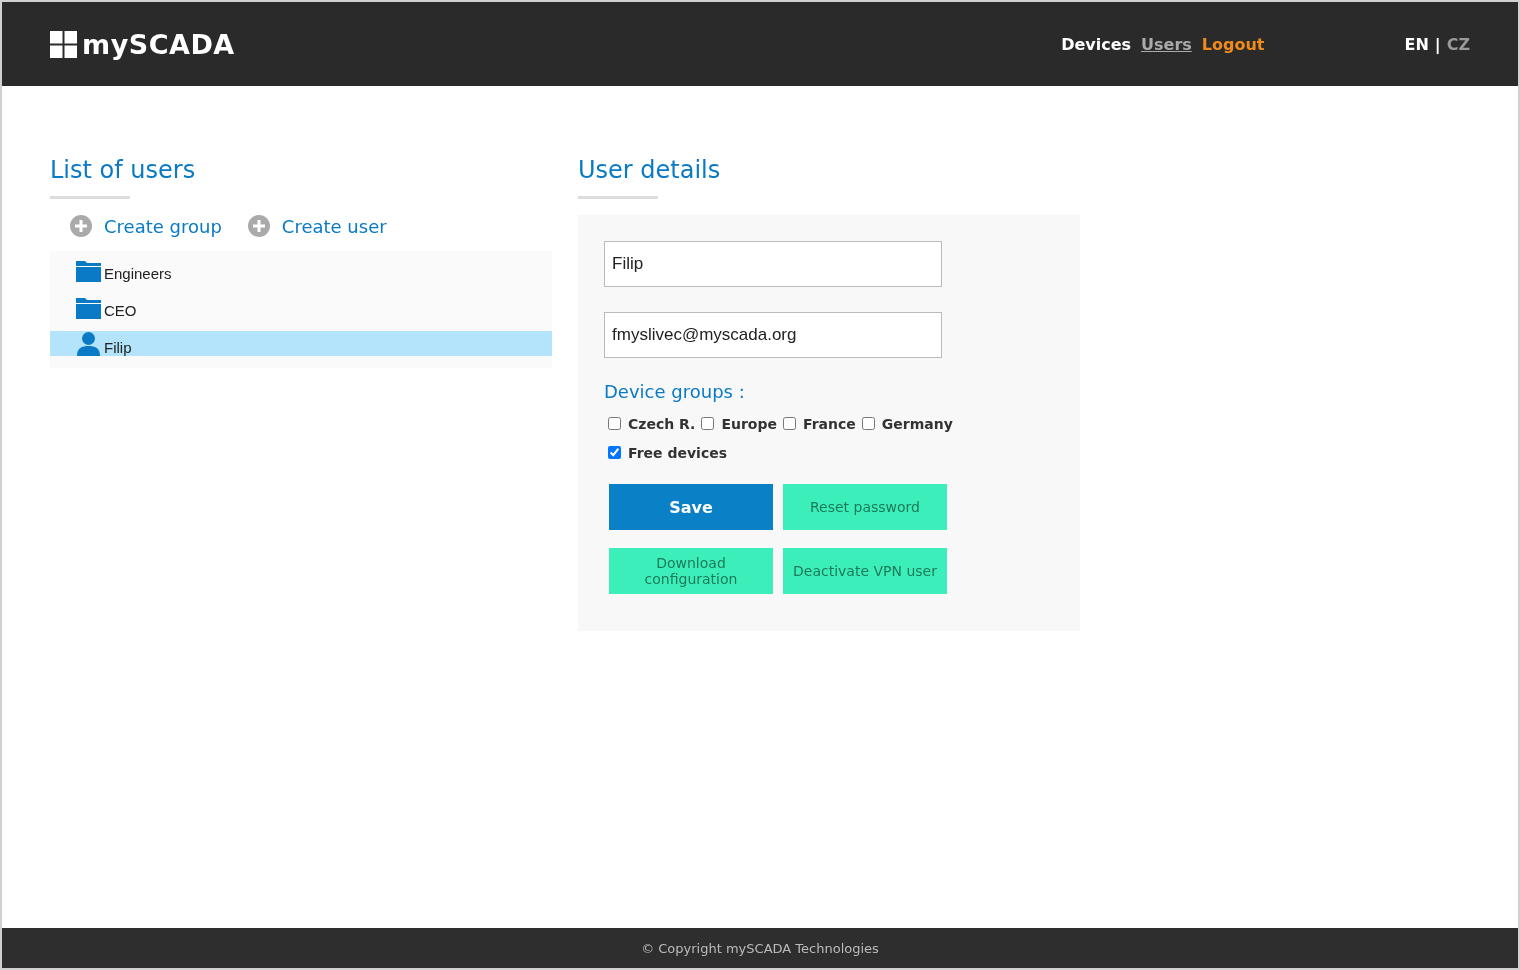 Image resolution: width=1520 pixels, height=970 pixels. Describe the element at coordinates (301, 343) in the screenshot. I see `tree-item: Filip` at that location.